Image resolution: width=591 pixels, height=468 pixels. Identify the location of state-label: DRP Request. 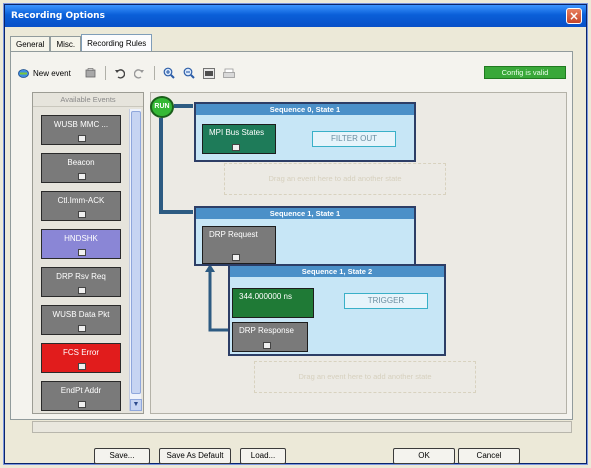
(233, 234).